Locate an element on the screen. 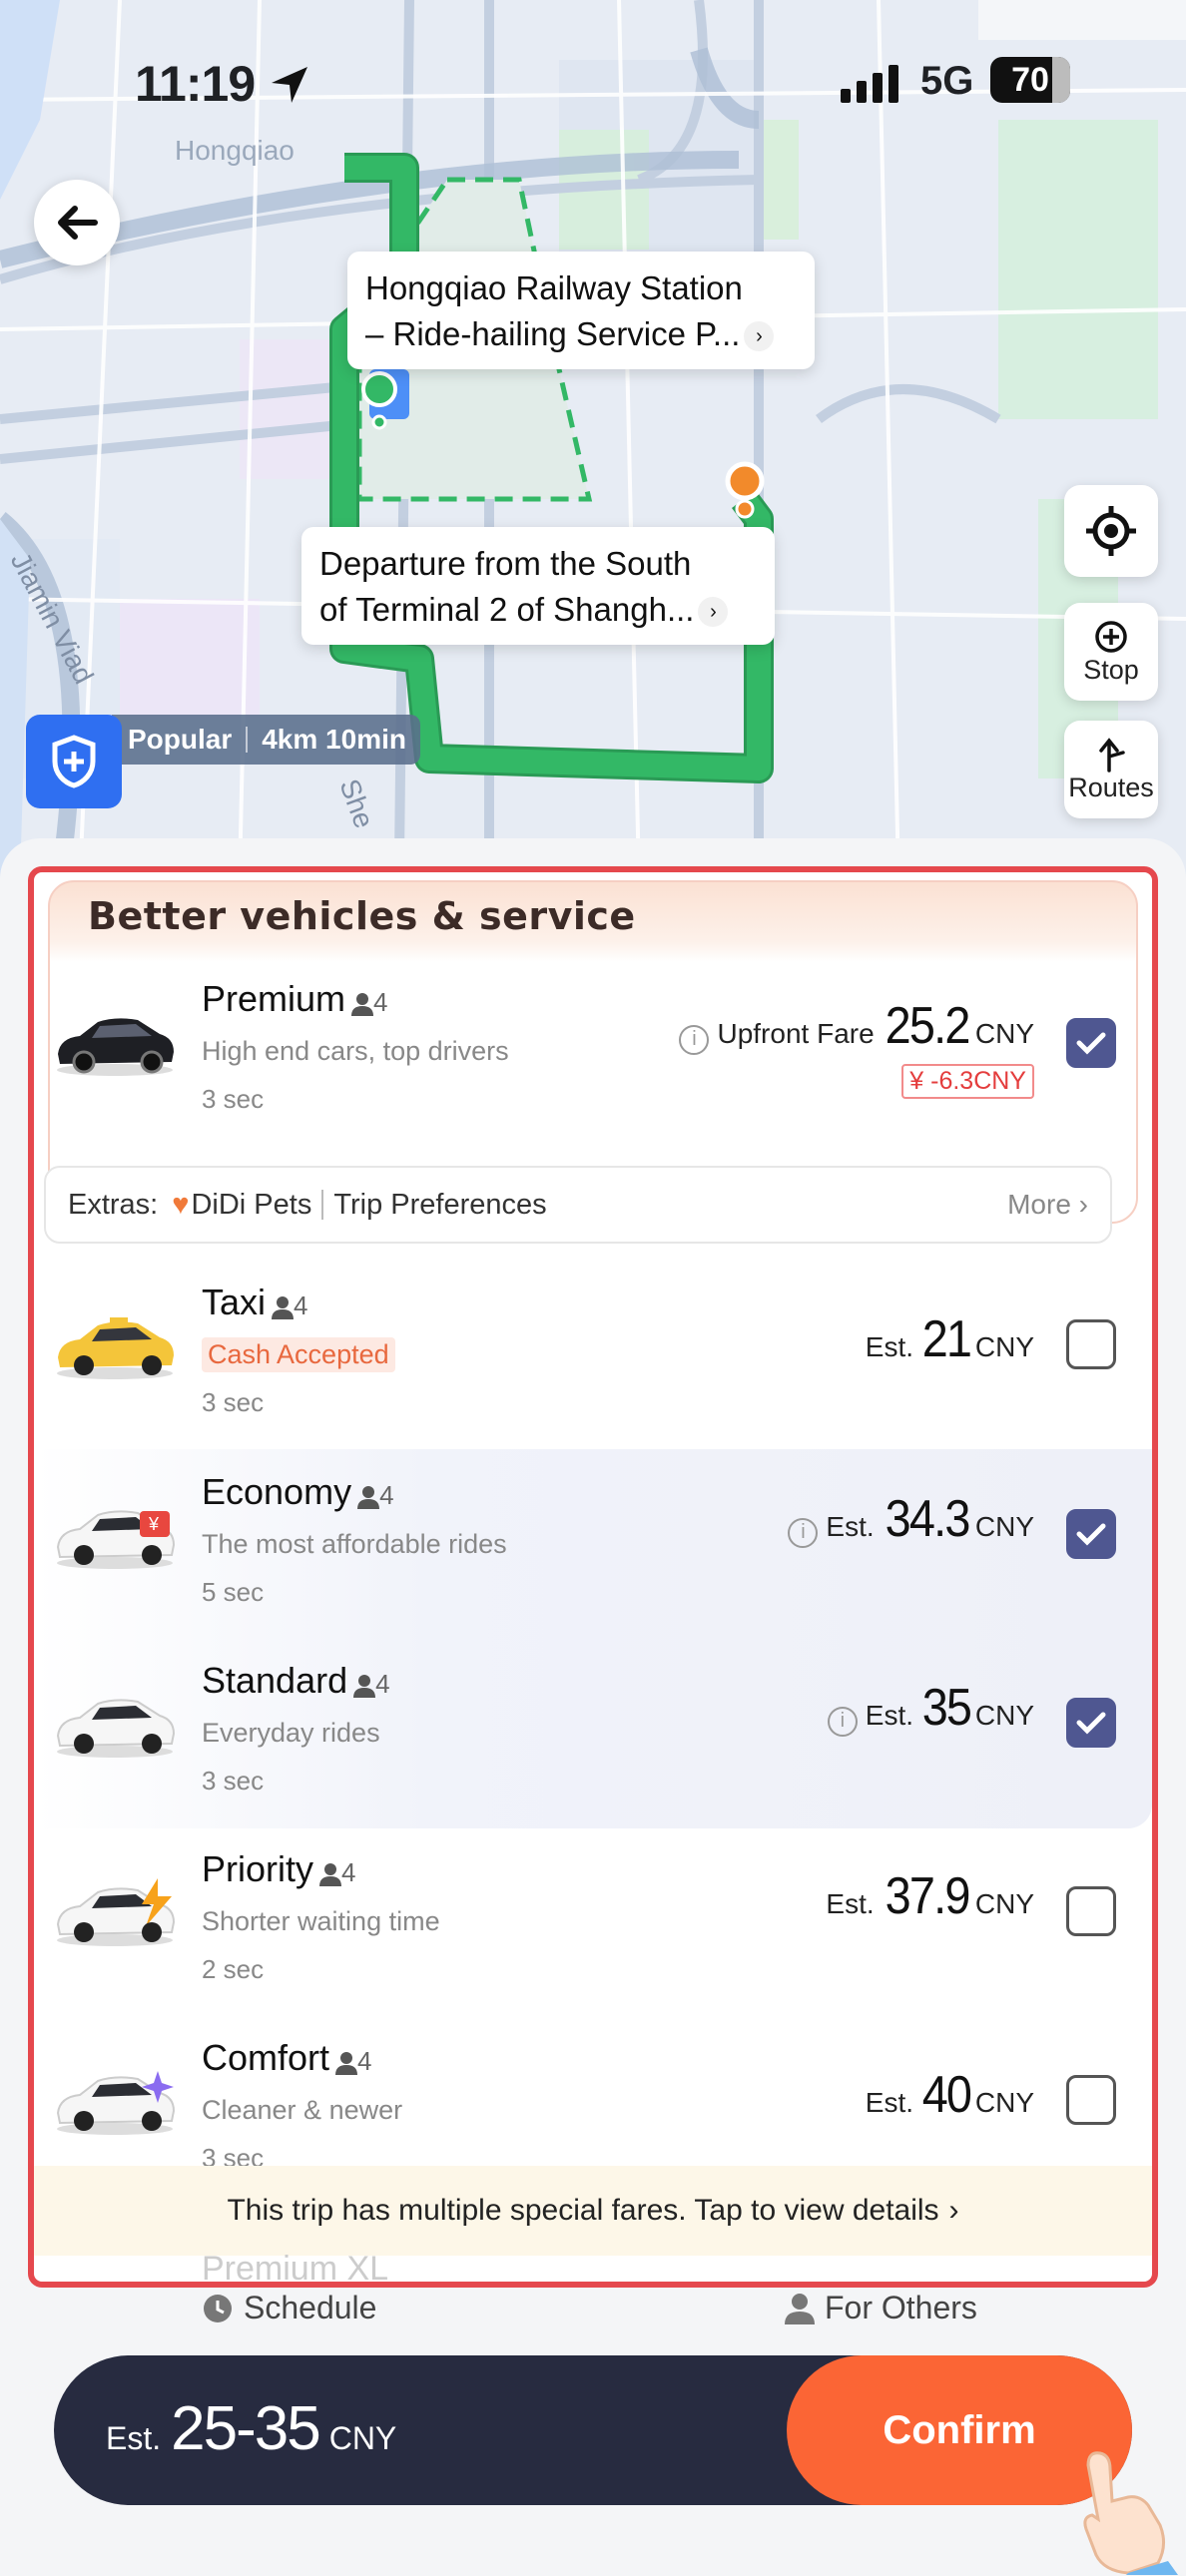  schedule-button: Schedule is located at coordinates (289, 2308).